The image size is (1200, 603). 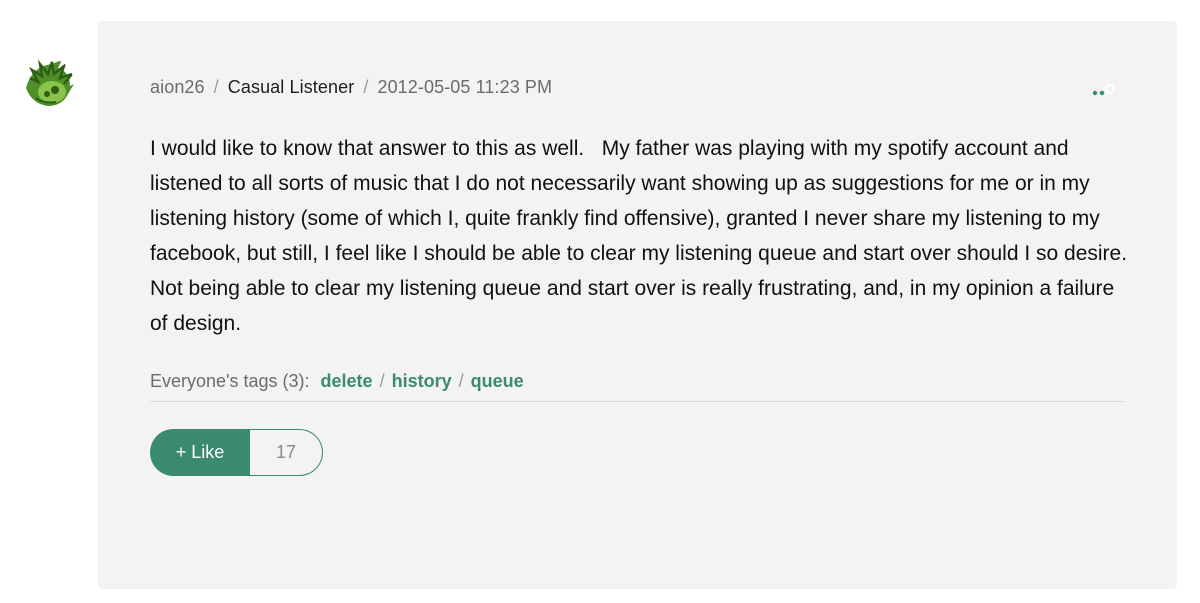 What do you see at coordinates (230, 381) in the screenshot?
I see `tags-label: Everyone's tags (3):` at bounding box center [230, 381].